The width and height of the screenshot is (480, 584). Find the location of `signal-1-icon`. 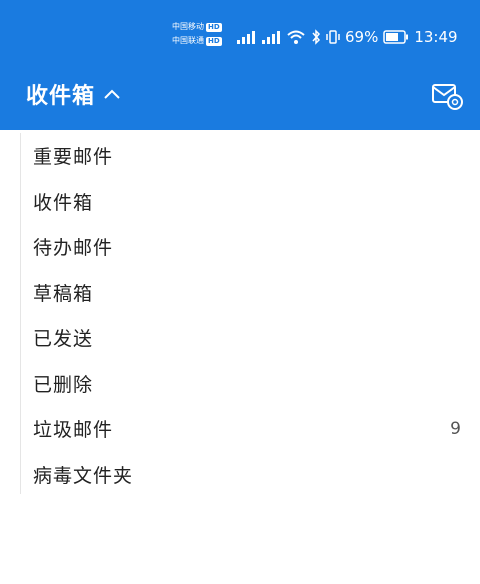

signal-1-icon is located at coordinates (246, 37).